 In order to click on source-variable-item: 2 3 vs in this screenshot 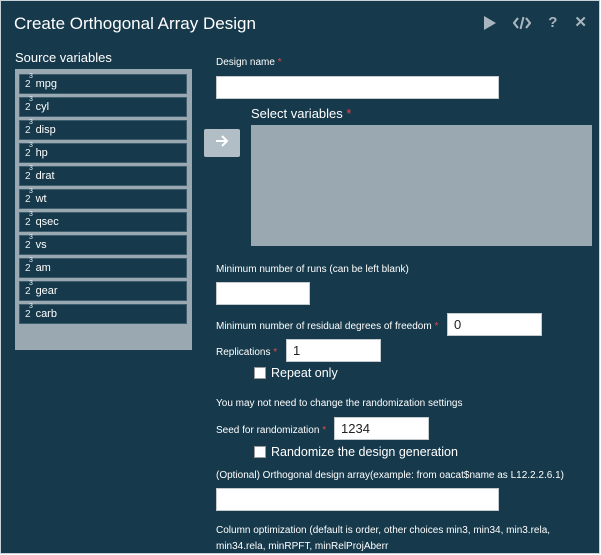, I will do `click(103, 244)`.